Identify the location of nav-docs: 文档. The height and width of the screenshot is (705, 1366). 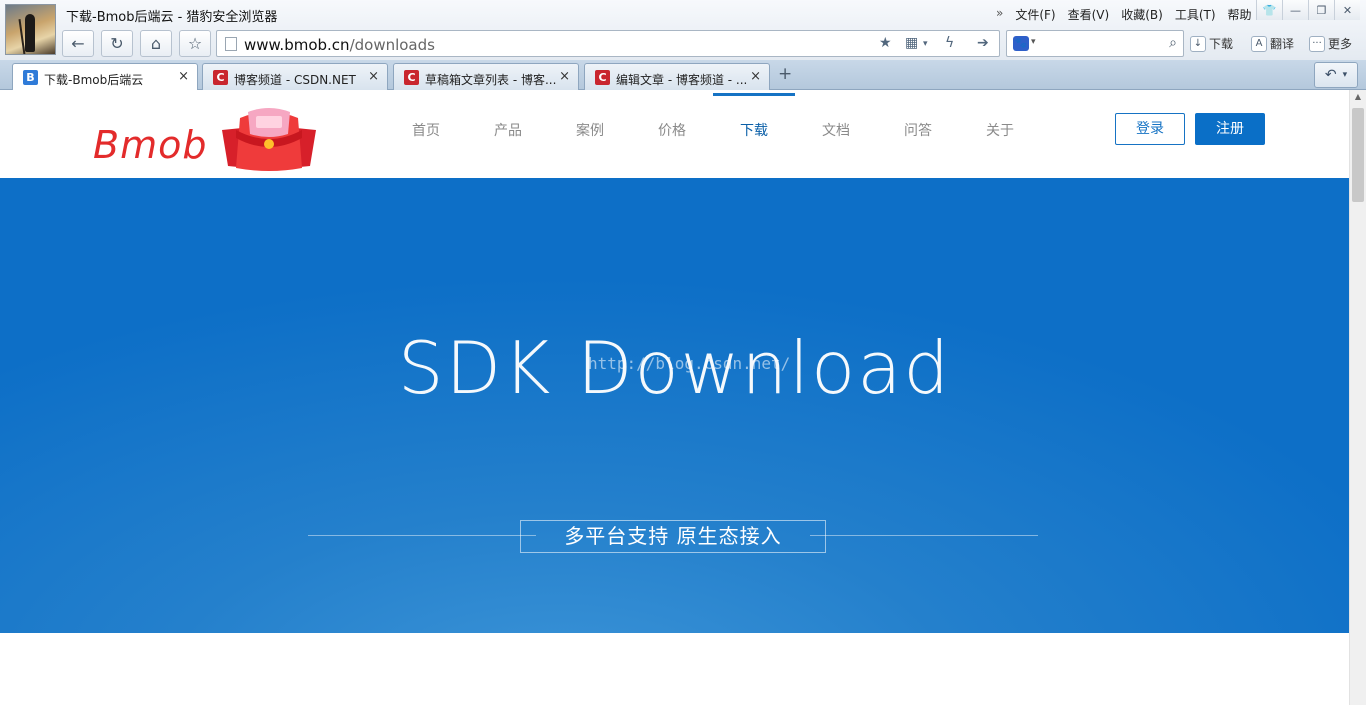
(836, 134).